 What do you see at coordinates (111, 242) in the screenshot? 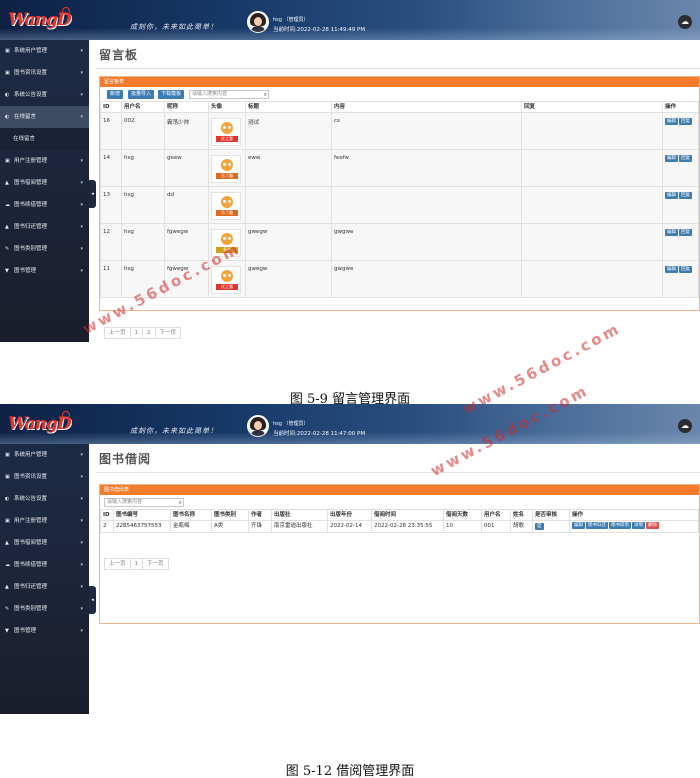
I see `cell-id: 12` at bounding box center [111, 242].